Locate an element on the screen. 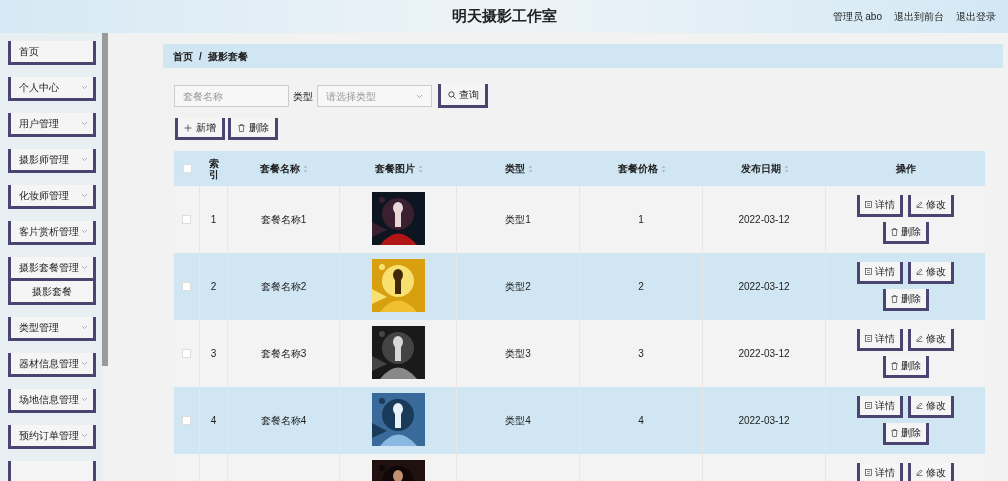 This screenshot has width=1008, height=481. menu-item: 类型管理 is located at coordinates (52, 329).